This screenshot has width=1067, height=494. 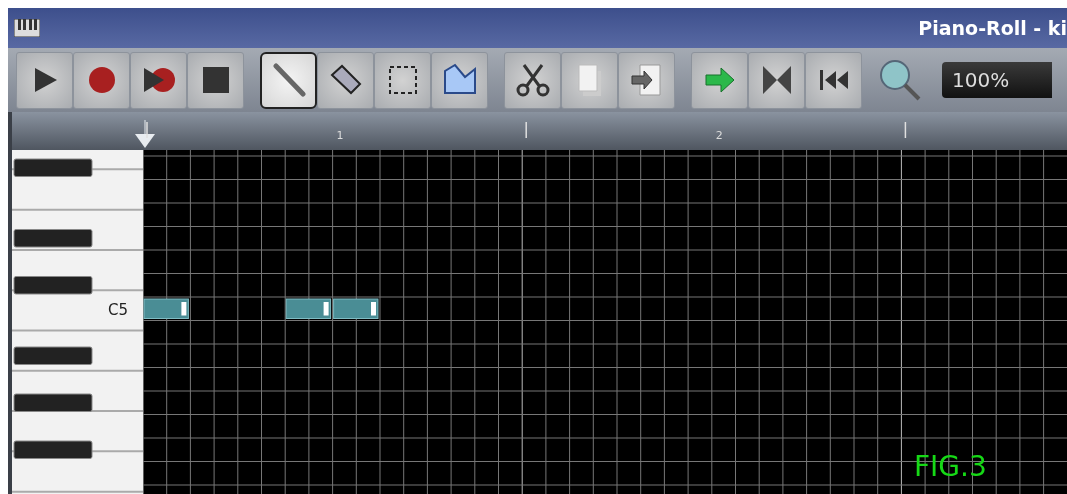 What do you see at coordinates (117, 309) in the screenshot?
I see `key-label: C5` at bounding box center [117, 309].